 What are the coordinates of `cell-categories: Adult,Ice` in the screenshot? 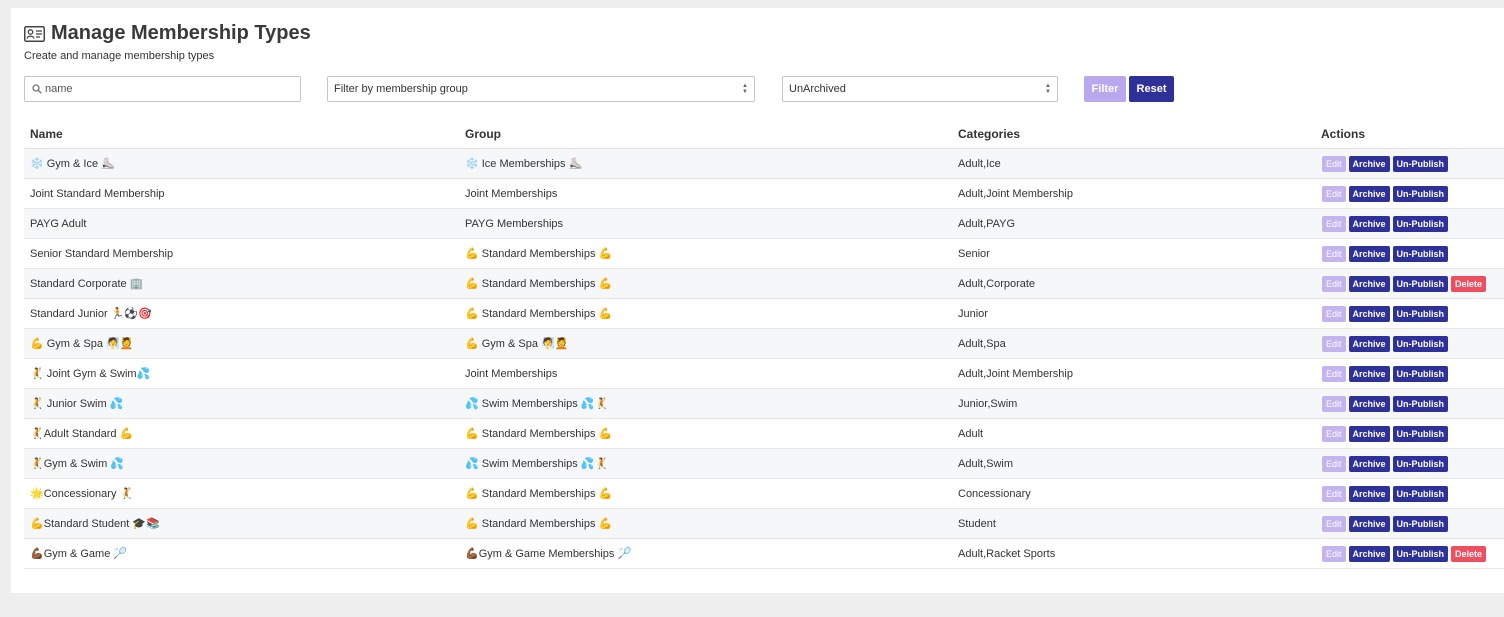 It's located at (1133, 163).